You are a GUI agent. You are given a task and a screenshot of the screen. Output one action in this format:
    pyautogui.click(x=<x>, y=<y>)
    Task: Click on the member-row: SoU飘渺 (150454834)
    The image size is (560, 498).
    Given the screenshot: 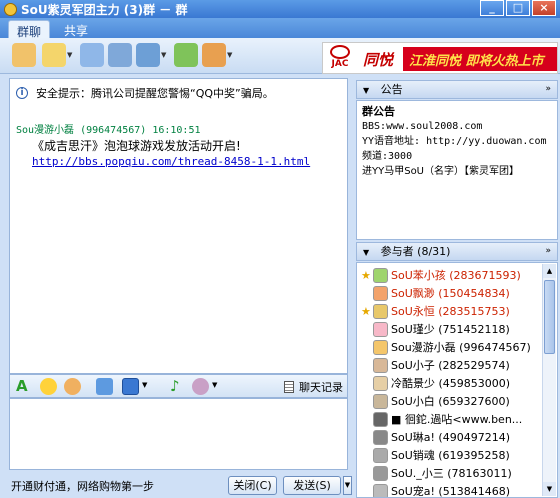 What is the action you would take?
    pyautogui.click(x=453, y=293)
    